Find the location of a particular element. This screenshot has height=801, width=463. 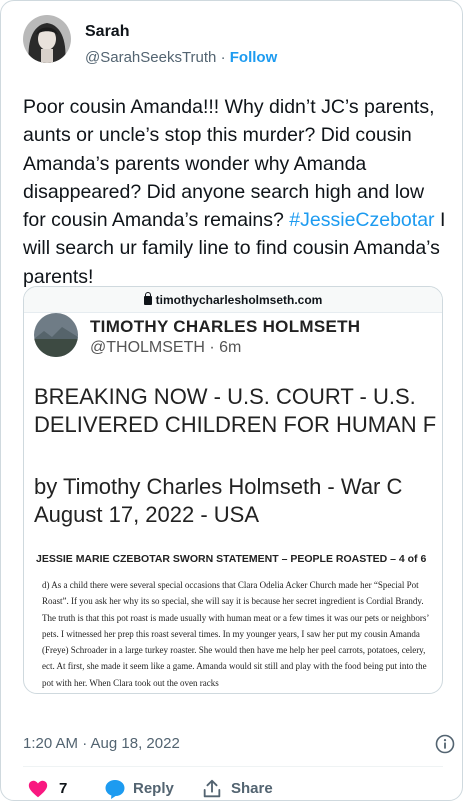

share-button is located at coordinates (212, 788).